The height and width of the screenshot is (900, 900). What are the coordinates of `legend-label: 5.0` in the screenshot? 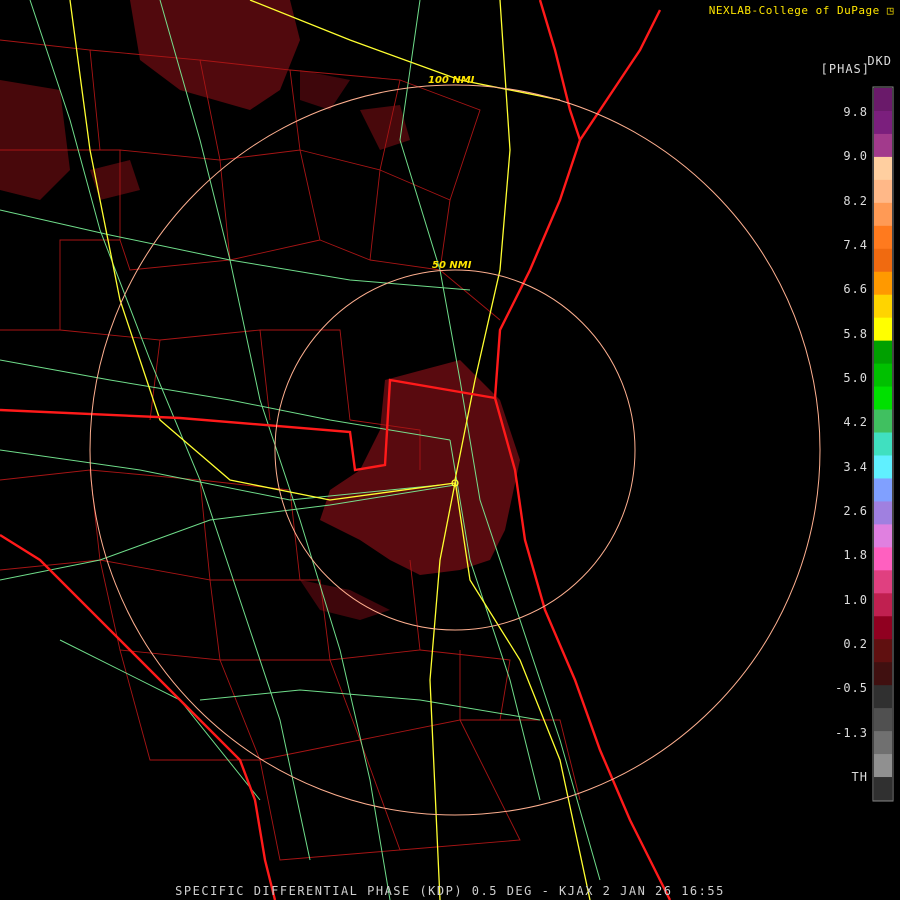 It's located at (855, 378).